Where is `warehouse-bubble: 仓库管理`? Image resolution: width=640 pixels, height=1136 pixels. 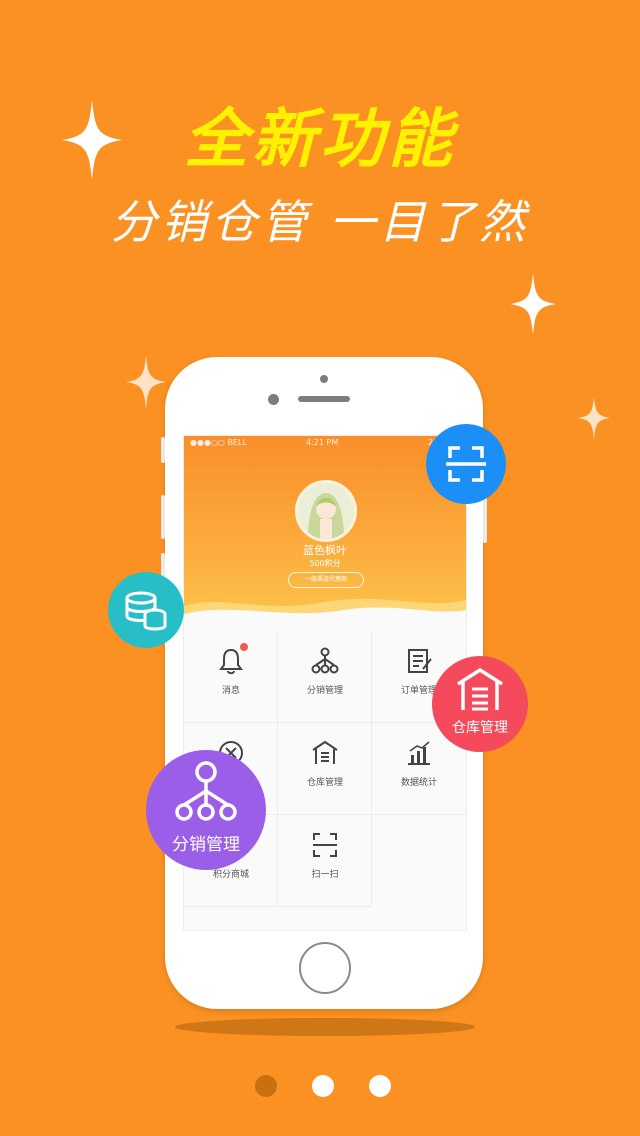 warehouse-bubble: 仓库管理 is located at coordinates (480, 704).